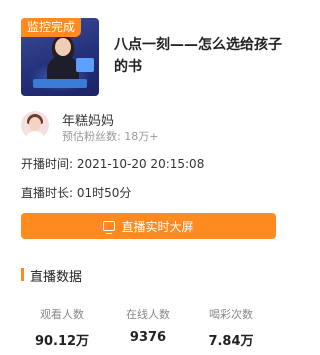  What do you see at coordinates (104, 193) in the screenshot?
I see `duration-value: 01时50分` at bounding box center [104, 193].